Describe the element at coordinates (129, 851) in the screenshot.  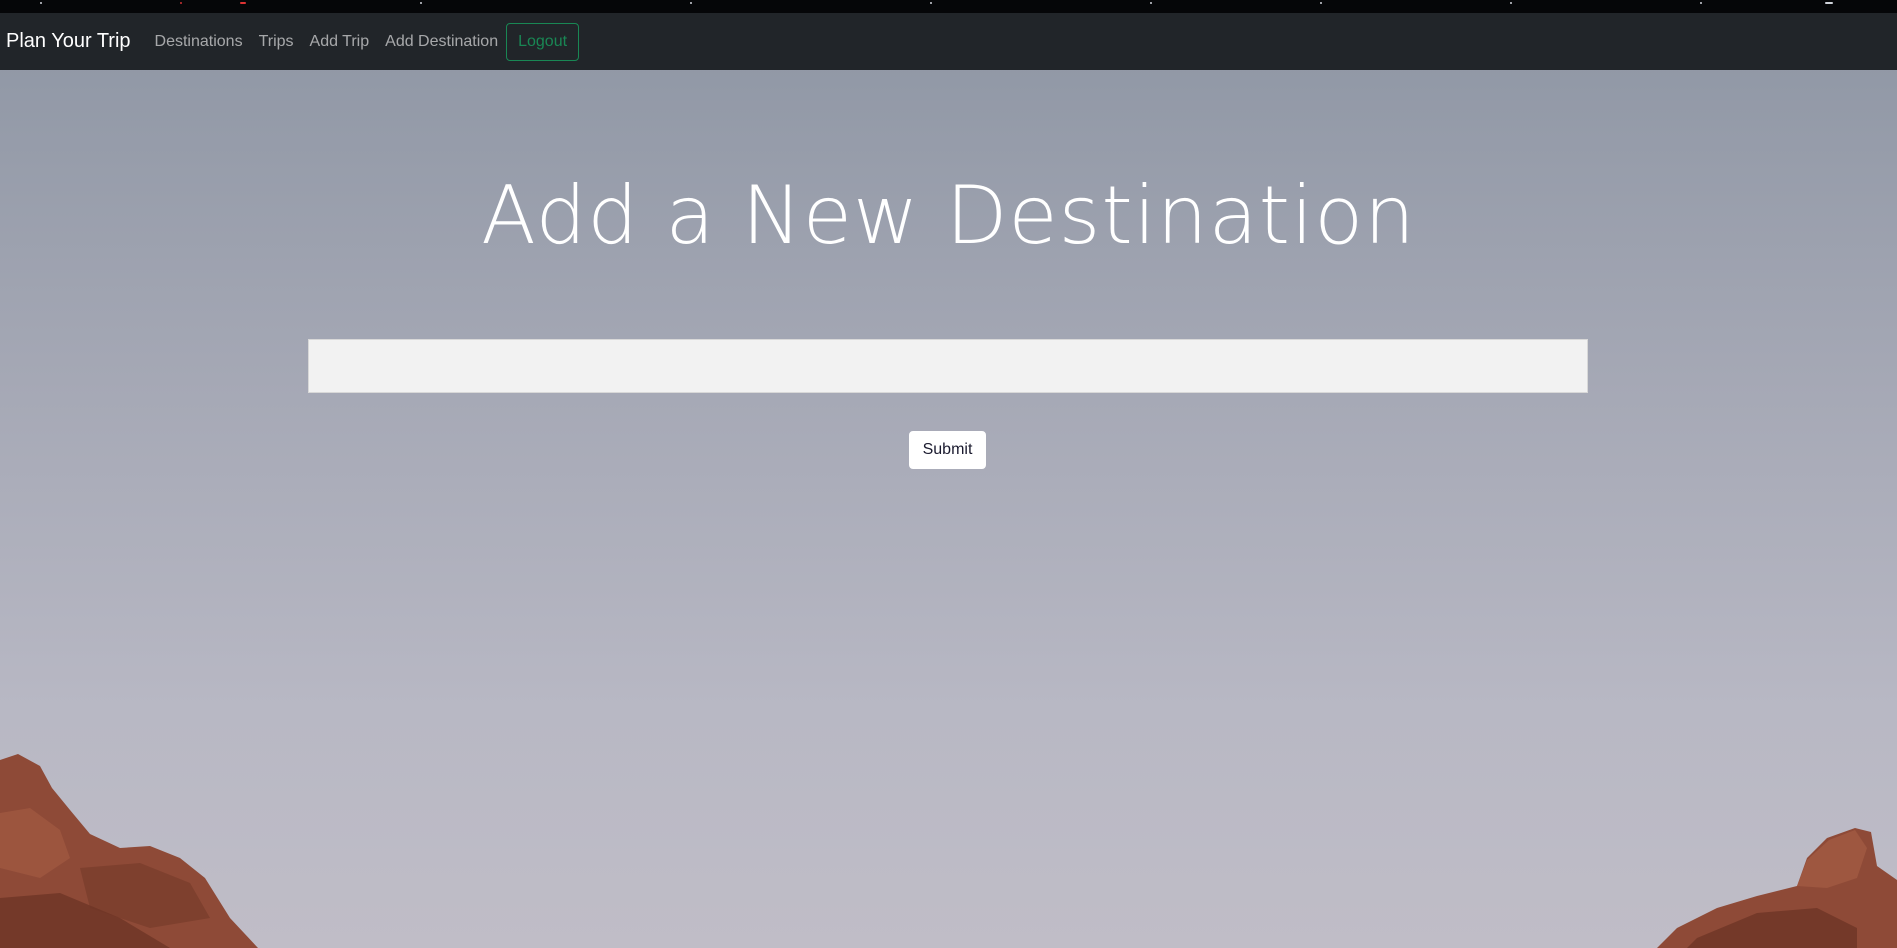
I see `red-rock-left-decoration` at that location.